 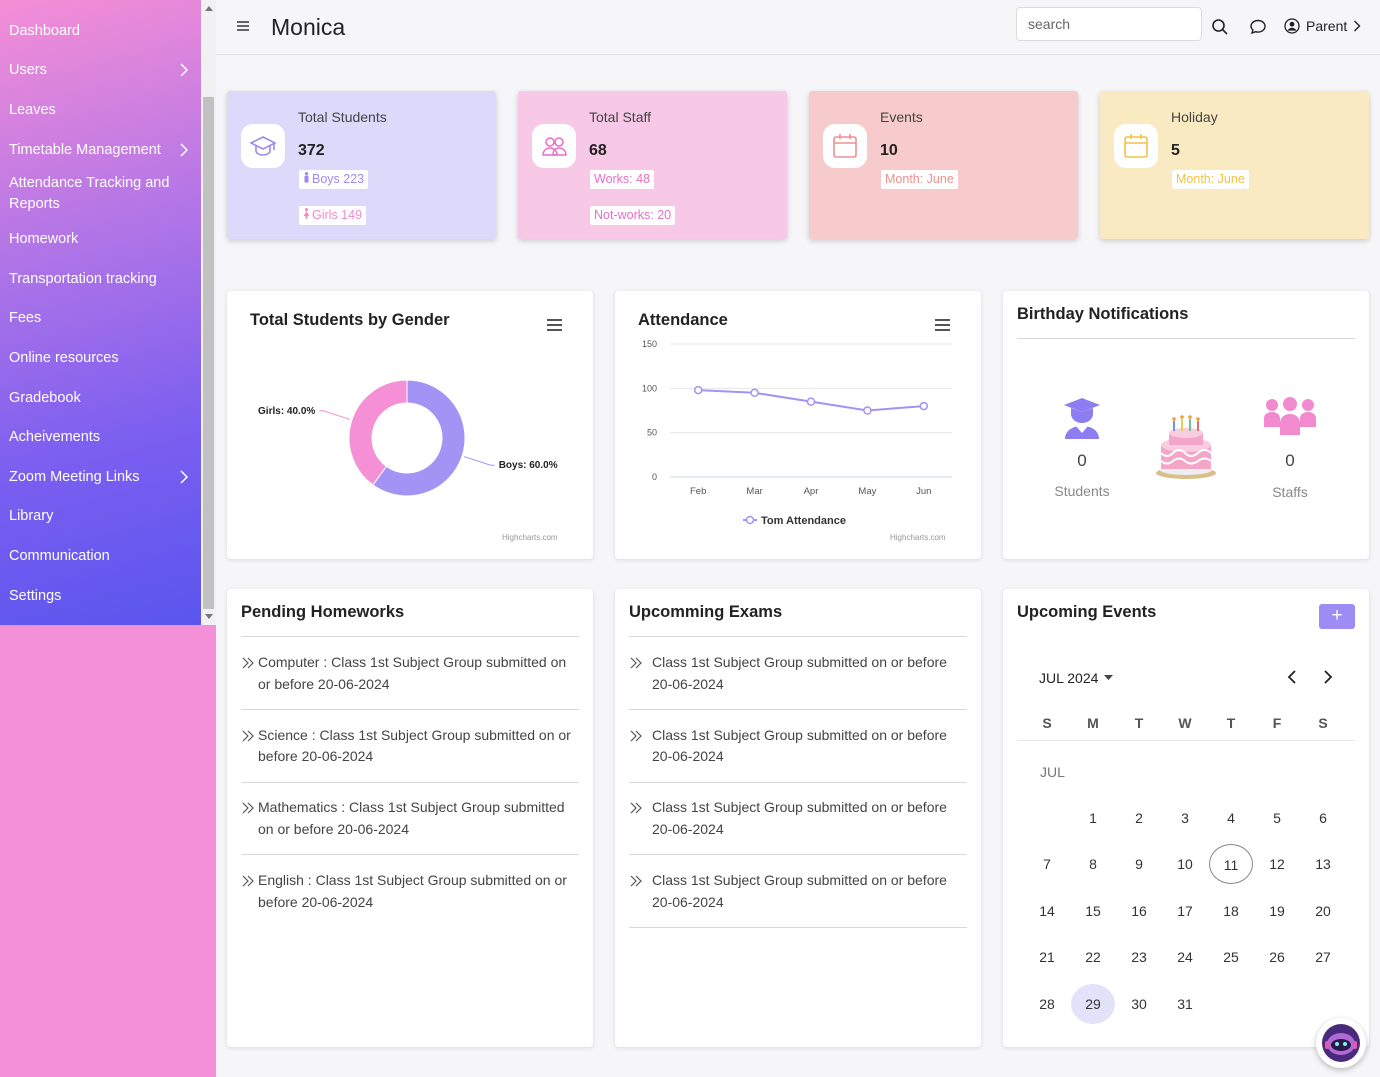 What do you see at coordinates (1139, 911) in the screenshot?
I see `calendar-day: 16` at bounding box center [1139, 911].